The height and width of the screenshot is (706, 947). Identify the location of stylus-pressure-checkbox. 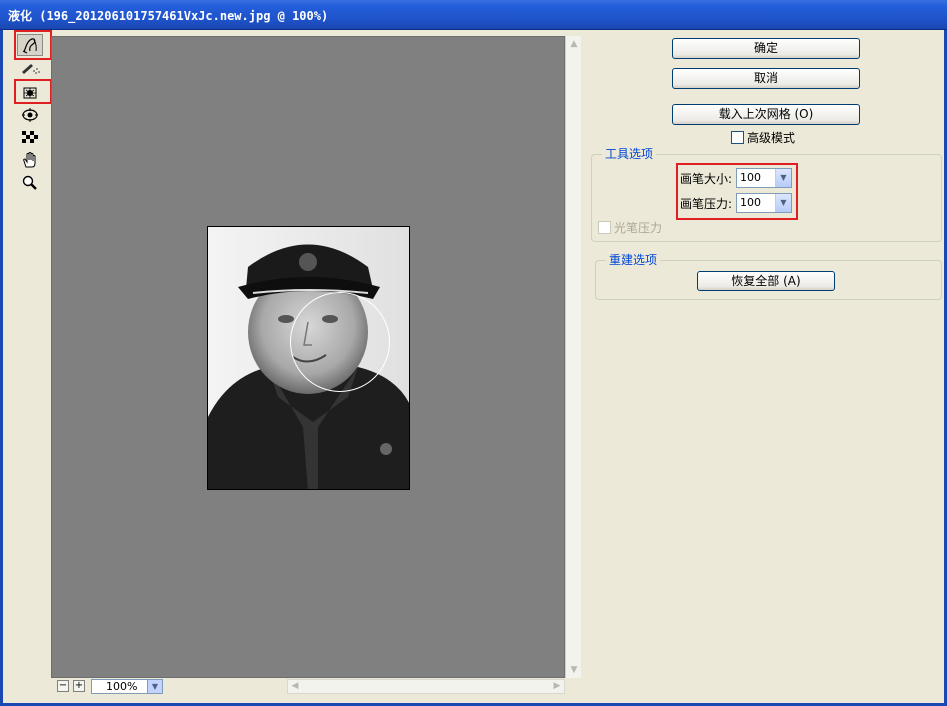
(604, 227).